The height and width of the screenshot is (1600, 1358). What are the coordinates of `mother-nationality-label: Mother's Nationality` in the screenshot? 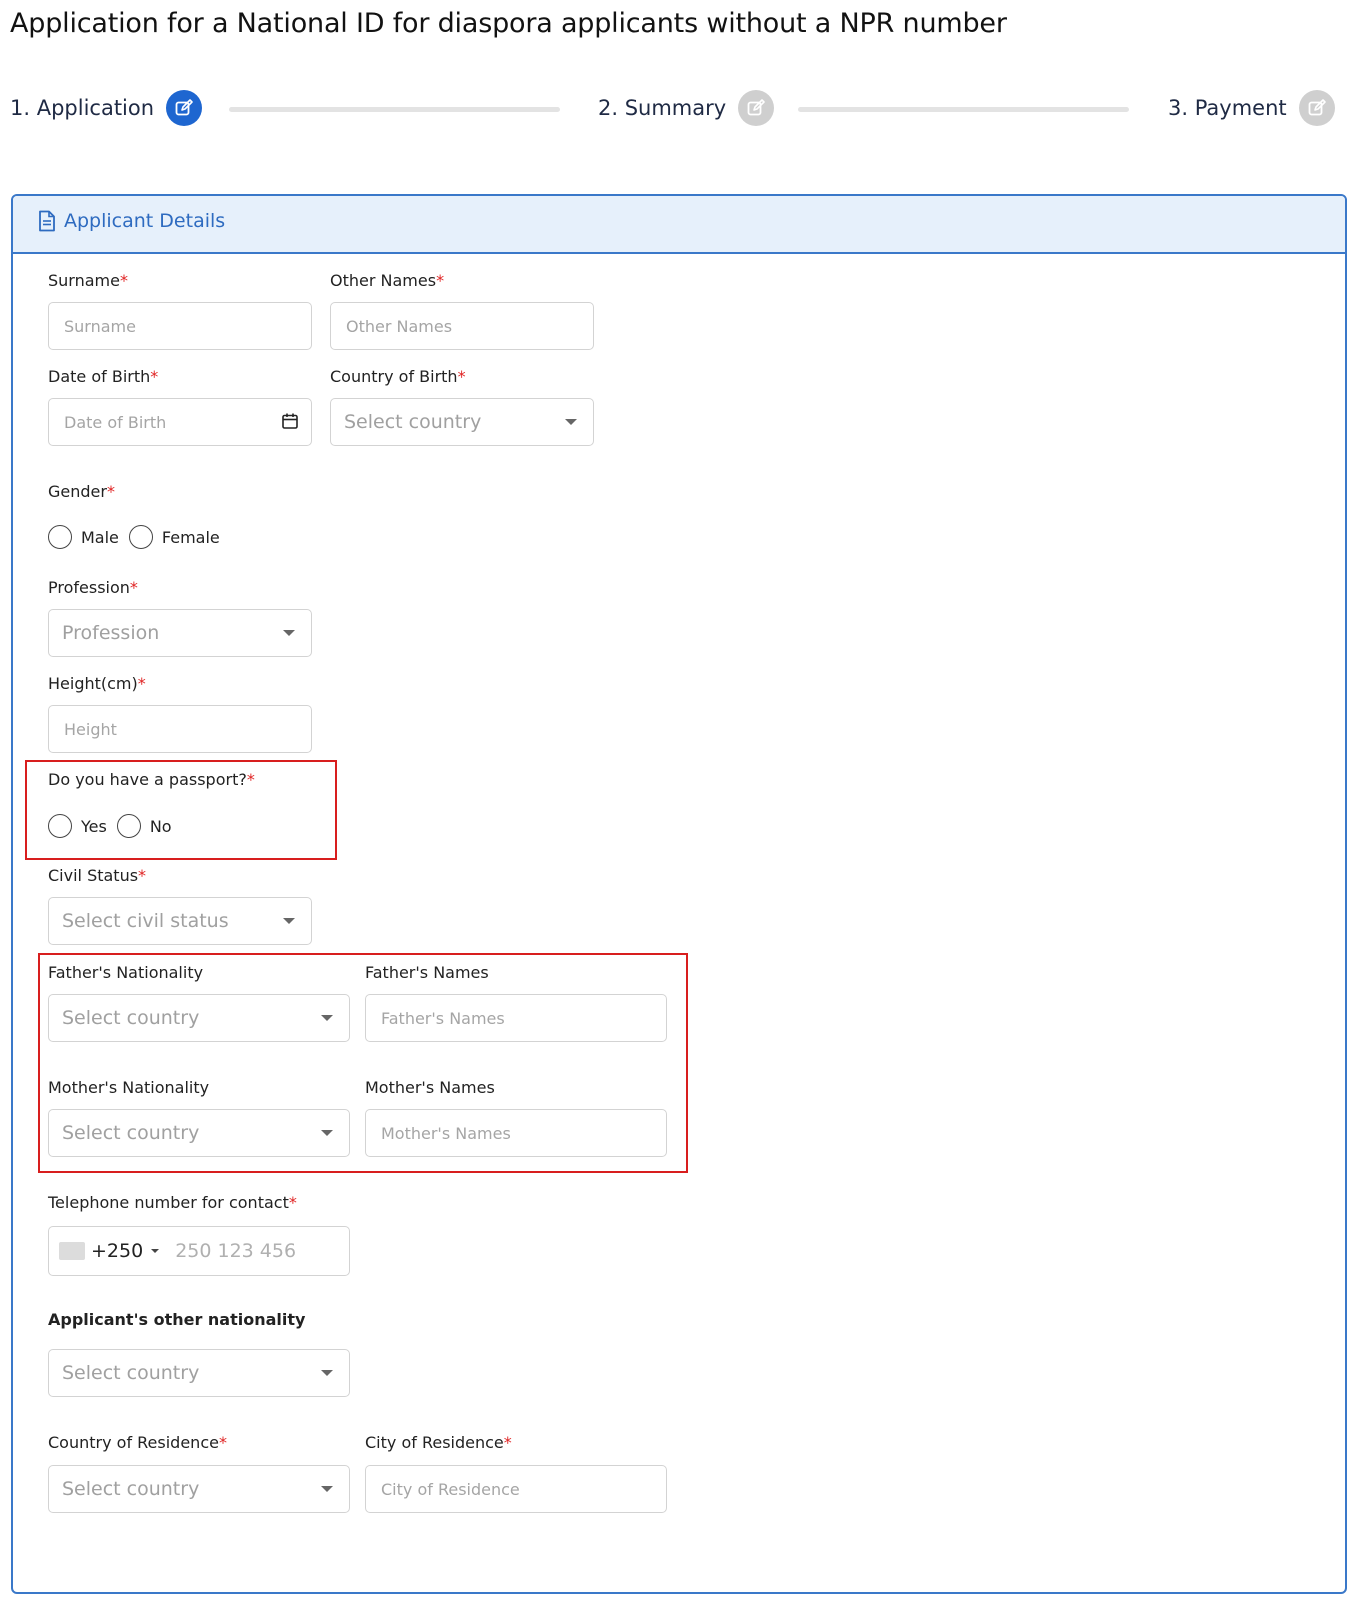 It's located at (129, 1087).